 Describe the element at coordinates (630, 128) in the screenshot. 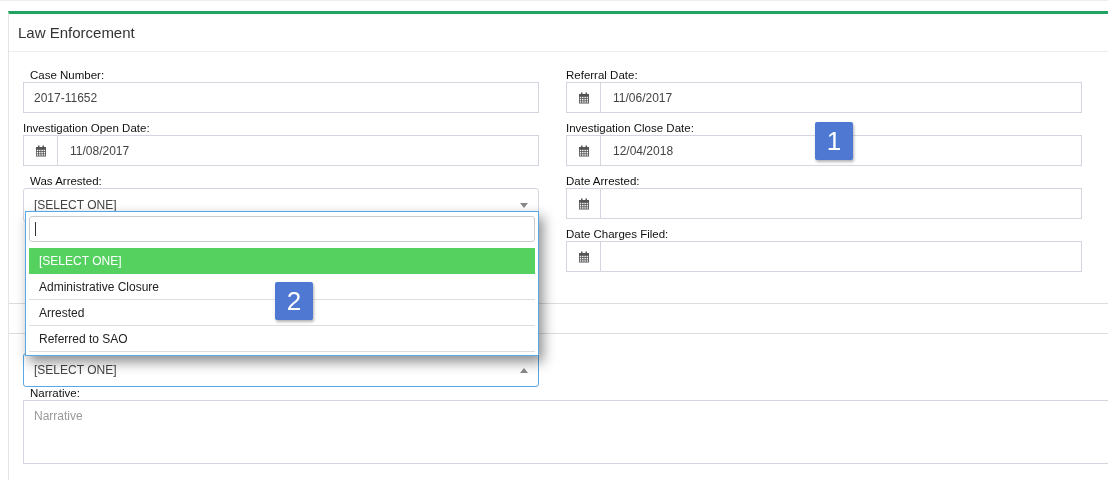

I see `field-label: Investigation Close Date:` at that location.